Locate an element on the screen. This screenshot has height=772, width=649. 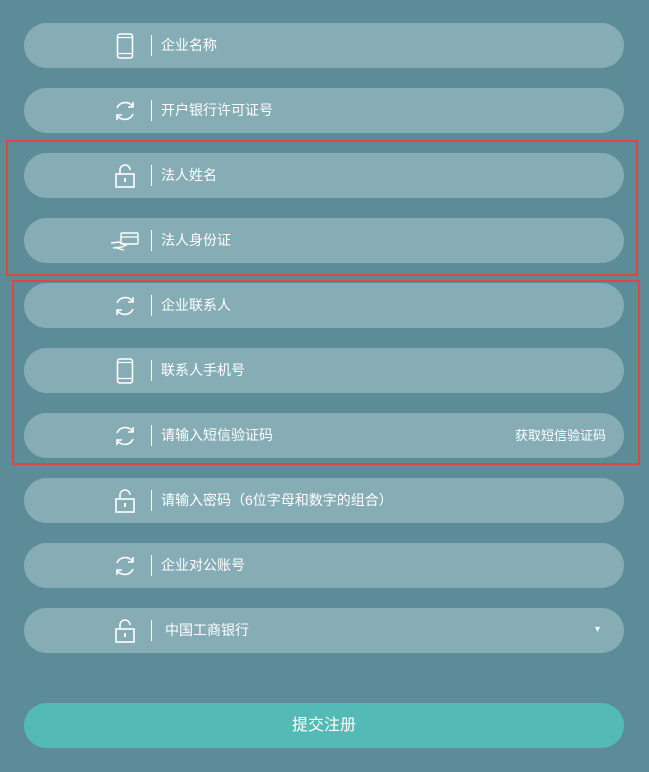
bank-license-input is located at coordinates (331, 110).